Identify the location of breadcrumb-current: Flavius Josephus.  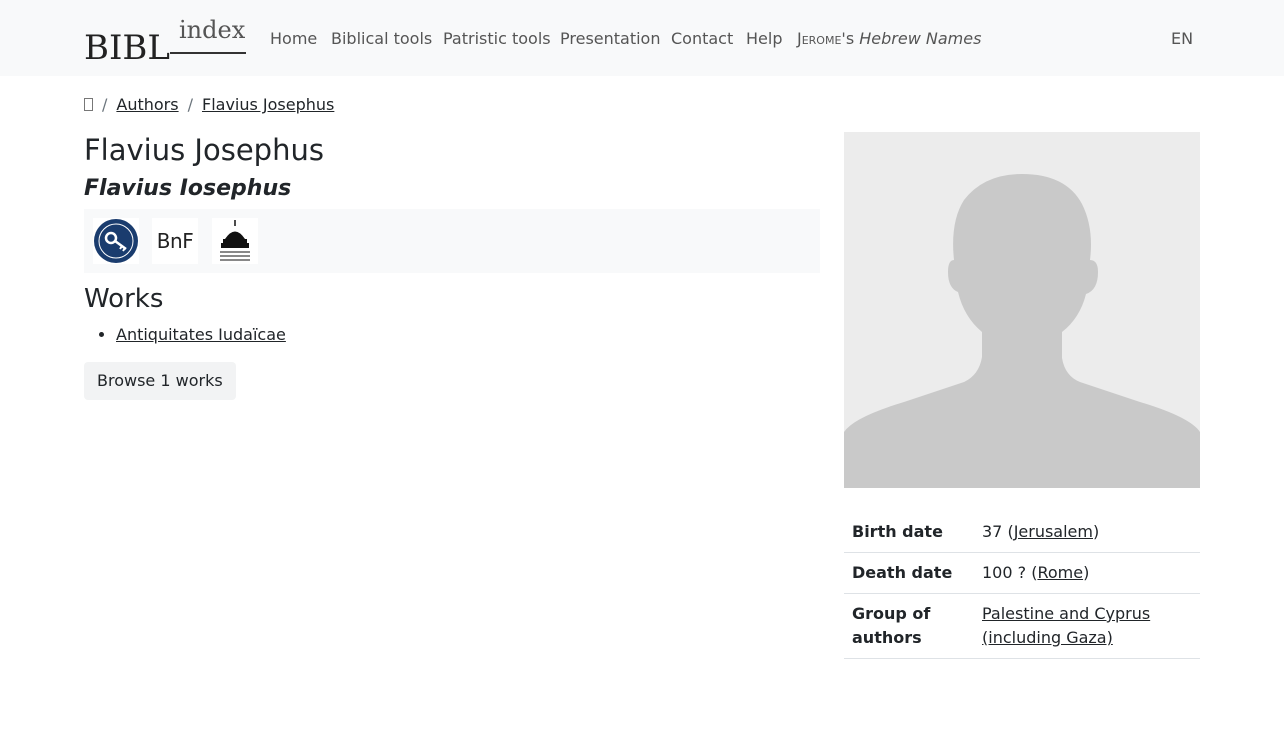
(268, 104).